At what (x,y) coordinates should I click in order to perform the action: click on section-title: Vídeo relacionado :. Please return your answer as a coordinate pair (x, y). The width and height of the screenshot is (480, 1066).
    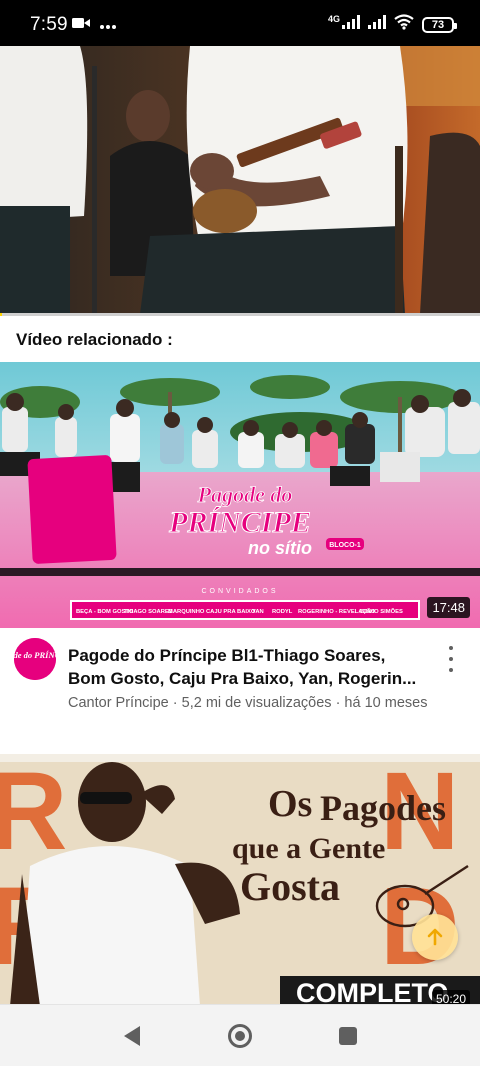
    Looking at the image, I should click on (94, 339).